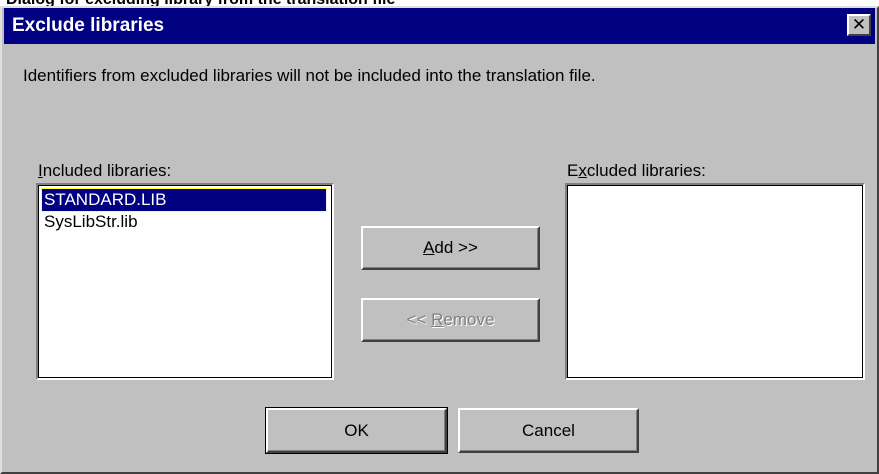 The height and width of the screenshot is (474, 879). I want to click on close-icon: ✕, so click(859, 24).